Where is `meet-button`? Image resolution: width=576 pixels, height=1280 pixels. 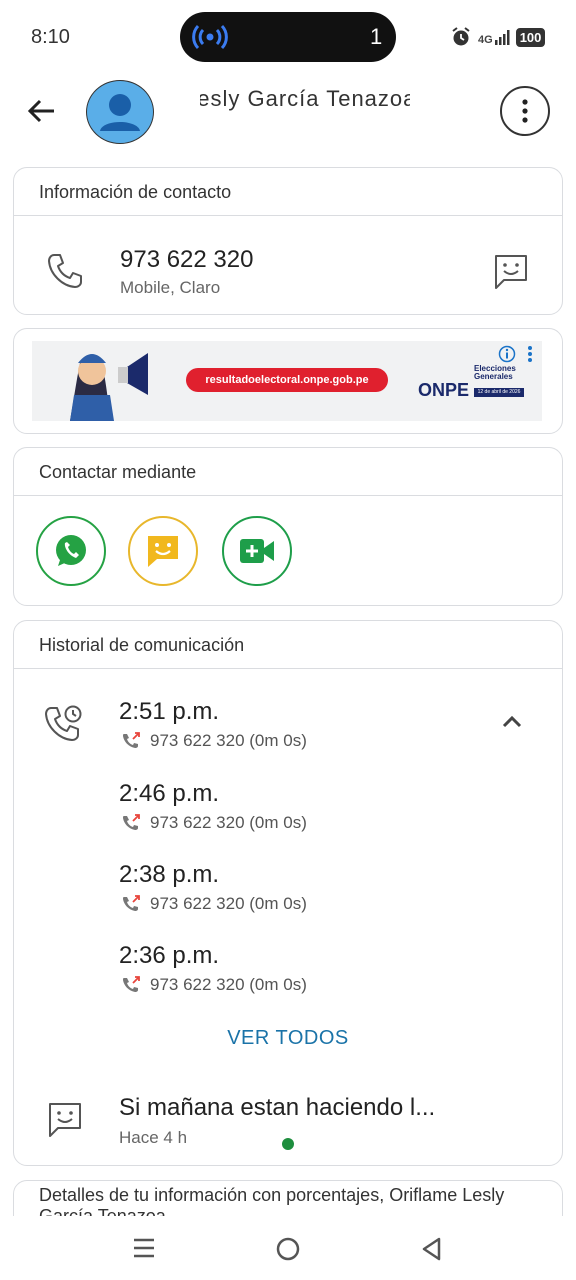
meet-button is located at coordinates (257, 551).